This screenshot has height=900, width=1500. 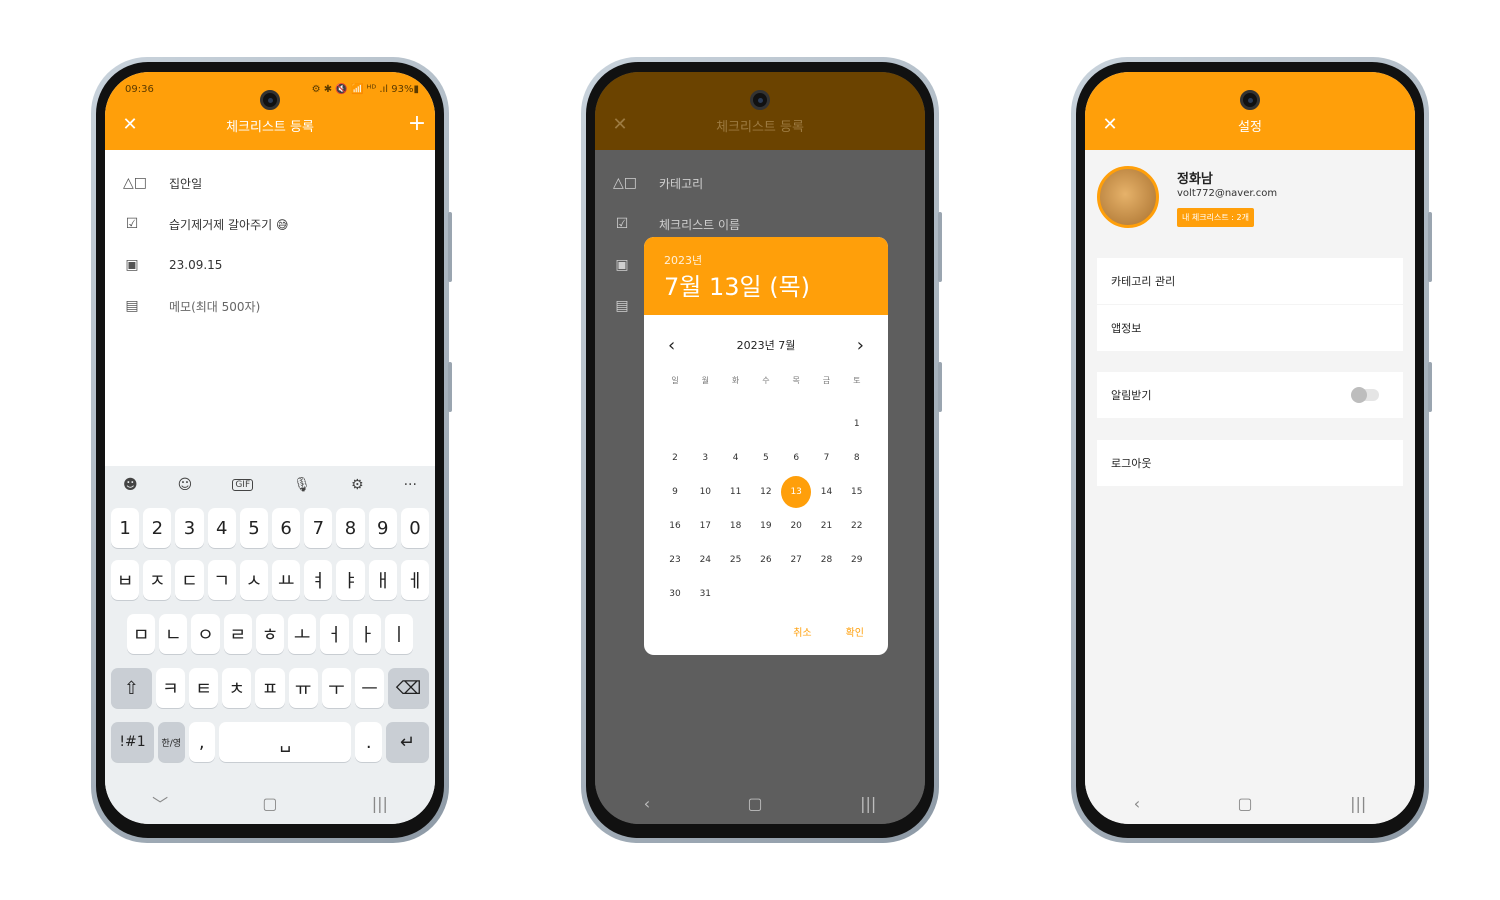 I want to click on key: 7, so click(x=318, y=528).